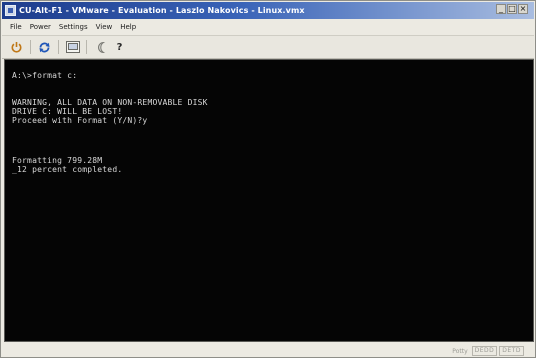  Describe the element at coordinates (268, 350) in the screenshot. I see `status-bar: Potty DEDD DETD` at that location.